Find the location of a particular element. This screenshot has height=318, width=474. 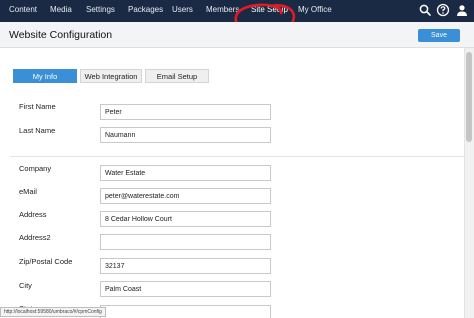

section-divider is located at coordinates (237, 156).